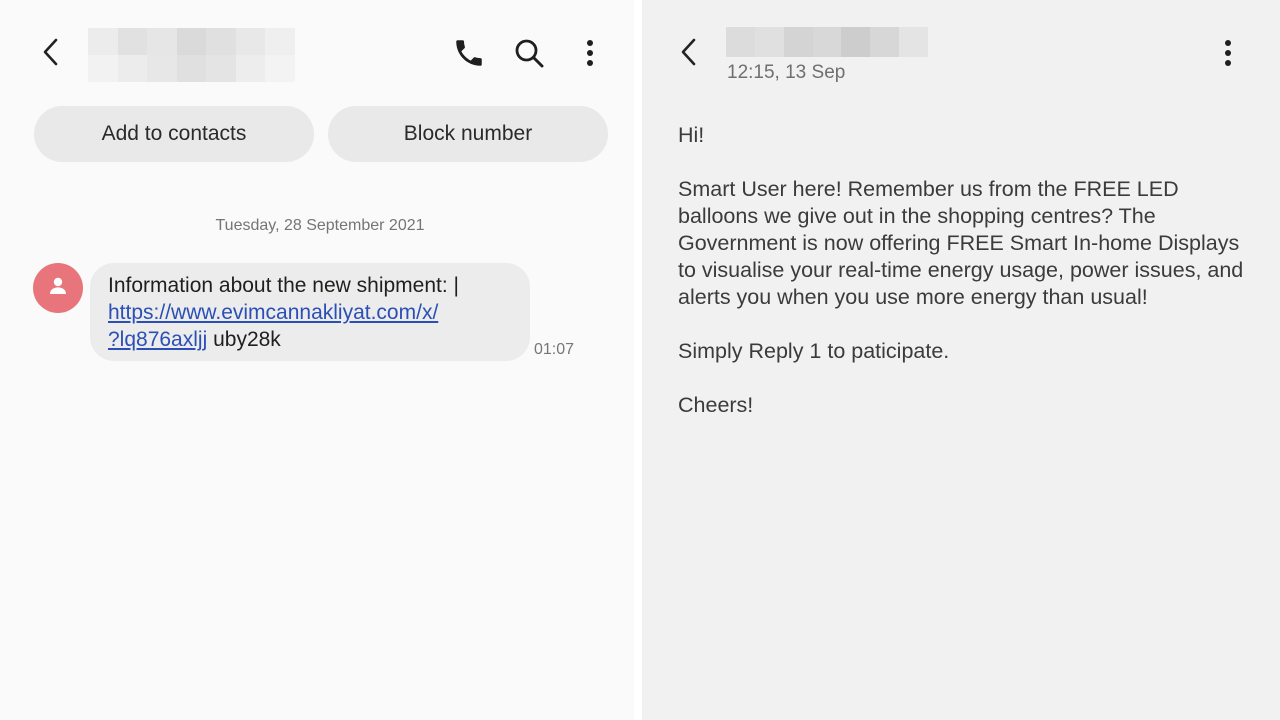 This screenshot has height=720, width=1280. Describe the element at coordinates (174, 134) in the screenshot. I see `add-to-contacts-button: Add to contacts` at that location.